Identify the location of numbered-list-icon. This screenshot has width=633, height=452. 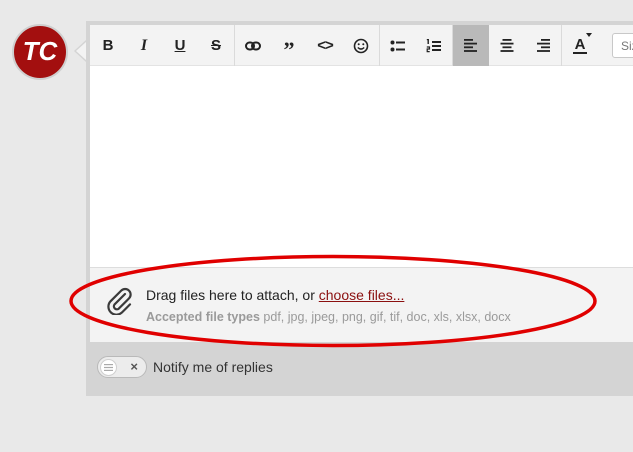
(433, 45).